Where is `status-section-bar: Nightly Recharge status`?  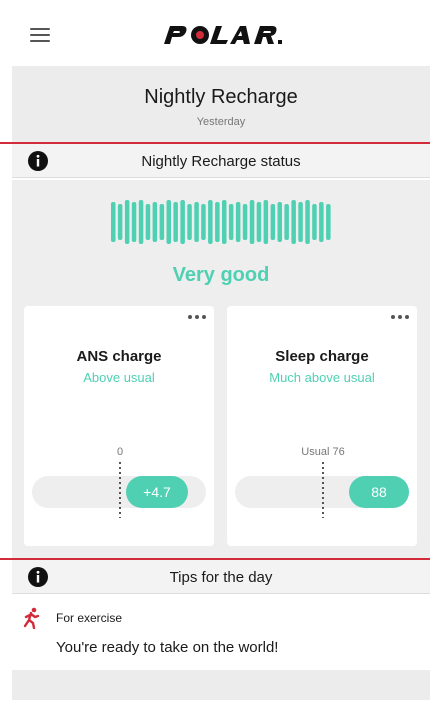 status-section-bar: Nightly Recharge status is located at coordinates (221, 161).